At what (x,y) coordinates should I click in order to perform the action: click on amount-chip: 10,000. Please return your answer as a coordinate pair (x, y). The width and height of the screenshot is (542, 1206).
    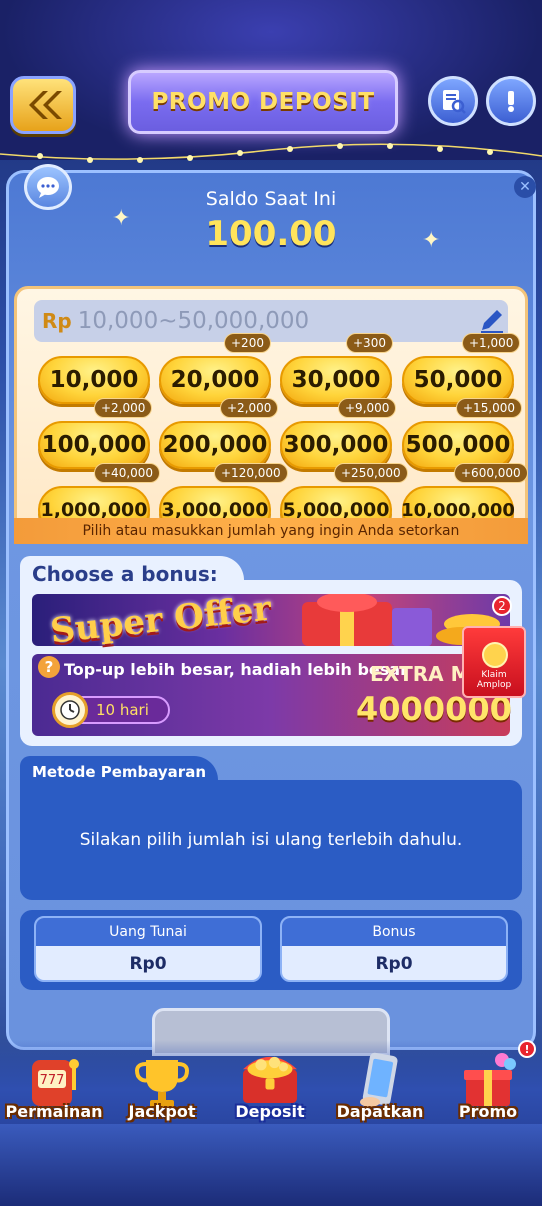
    Looking at the image, I should click on (94, 380).